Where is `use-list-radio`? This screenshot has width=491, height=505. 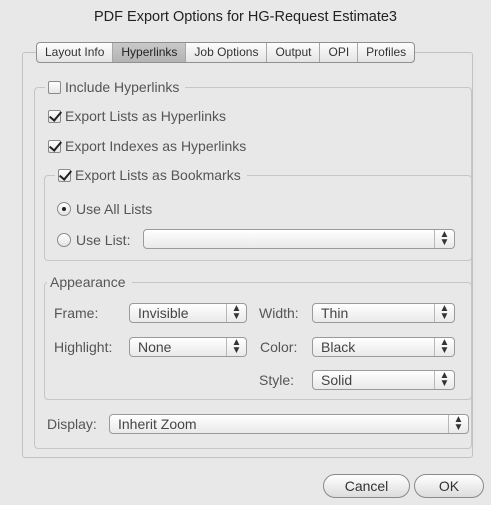 use-list-radio is located at coordinates (64, 240).